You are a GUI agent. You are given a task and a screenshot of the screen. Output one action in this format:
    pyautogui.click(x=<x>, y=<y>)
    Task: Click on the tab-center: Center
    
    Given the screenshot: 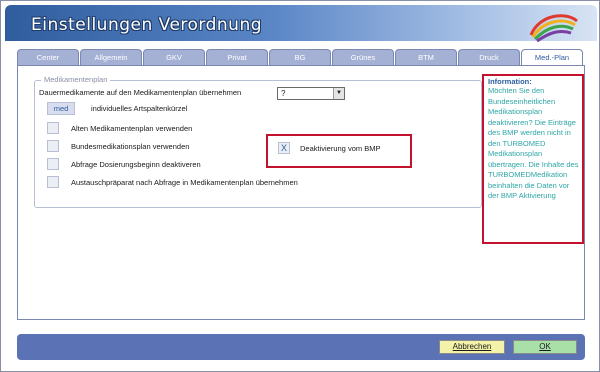 What is the action you would take?
    pyautogui.click(x=48, y=57)
    